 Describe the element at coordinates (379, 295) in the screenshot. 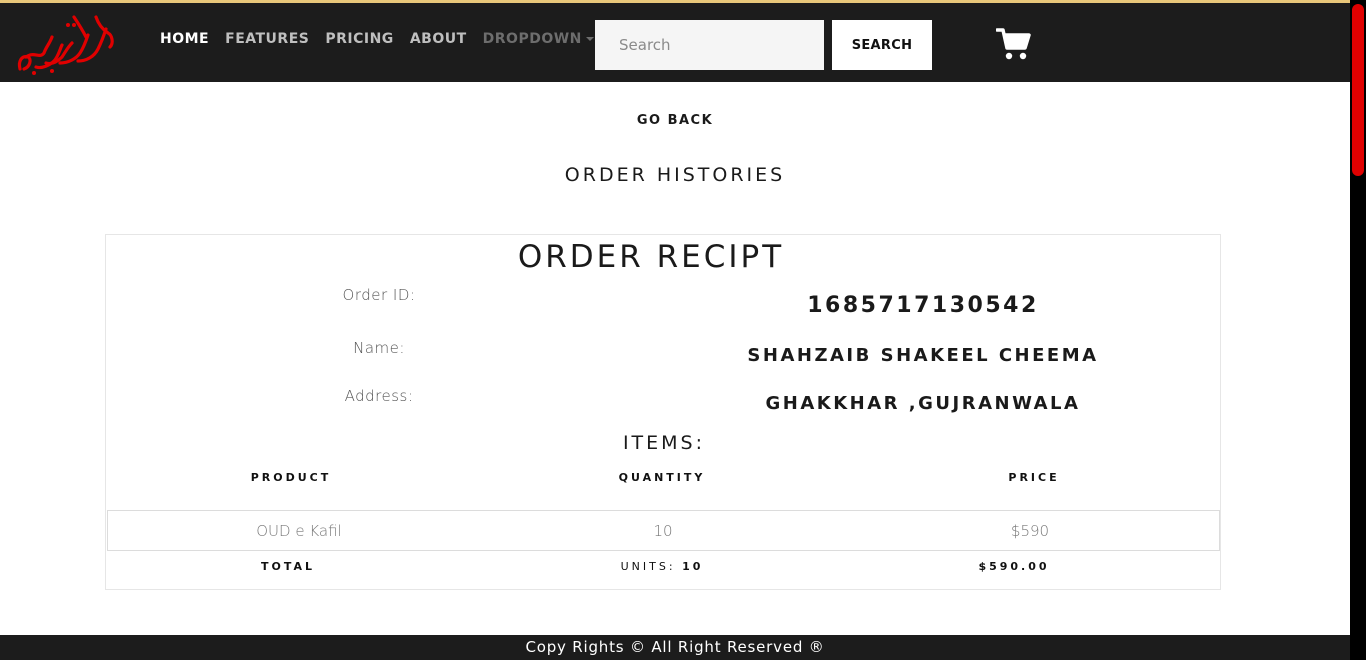

I see `order-id-label: Order ID:` at that location.